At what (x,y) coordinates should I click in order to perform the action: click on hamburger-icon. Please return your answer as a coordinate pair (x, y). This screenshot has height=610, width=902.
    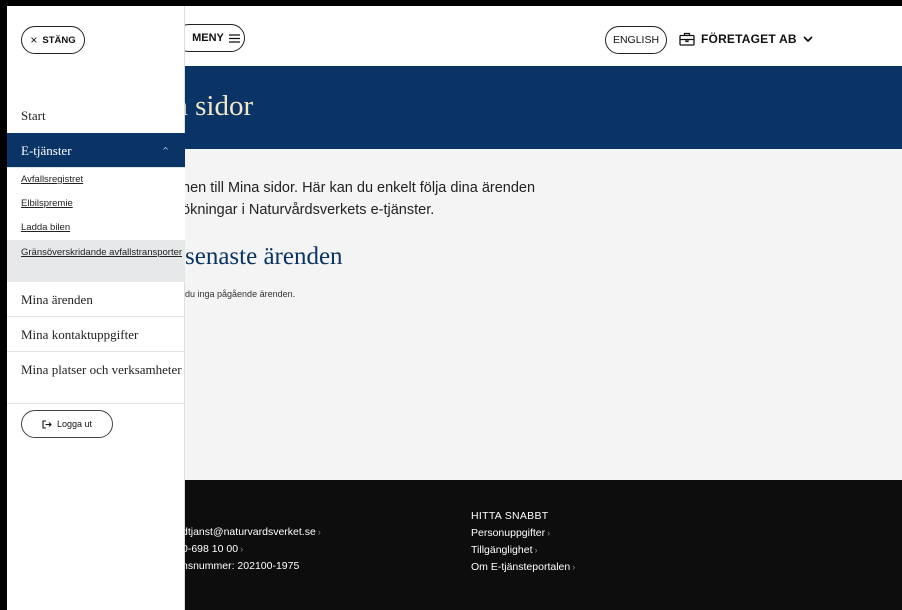
    Looking at the image, I should click on (234, 38).